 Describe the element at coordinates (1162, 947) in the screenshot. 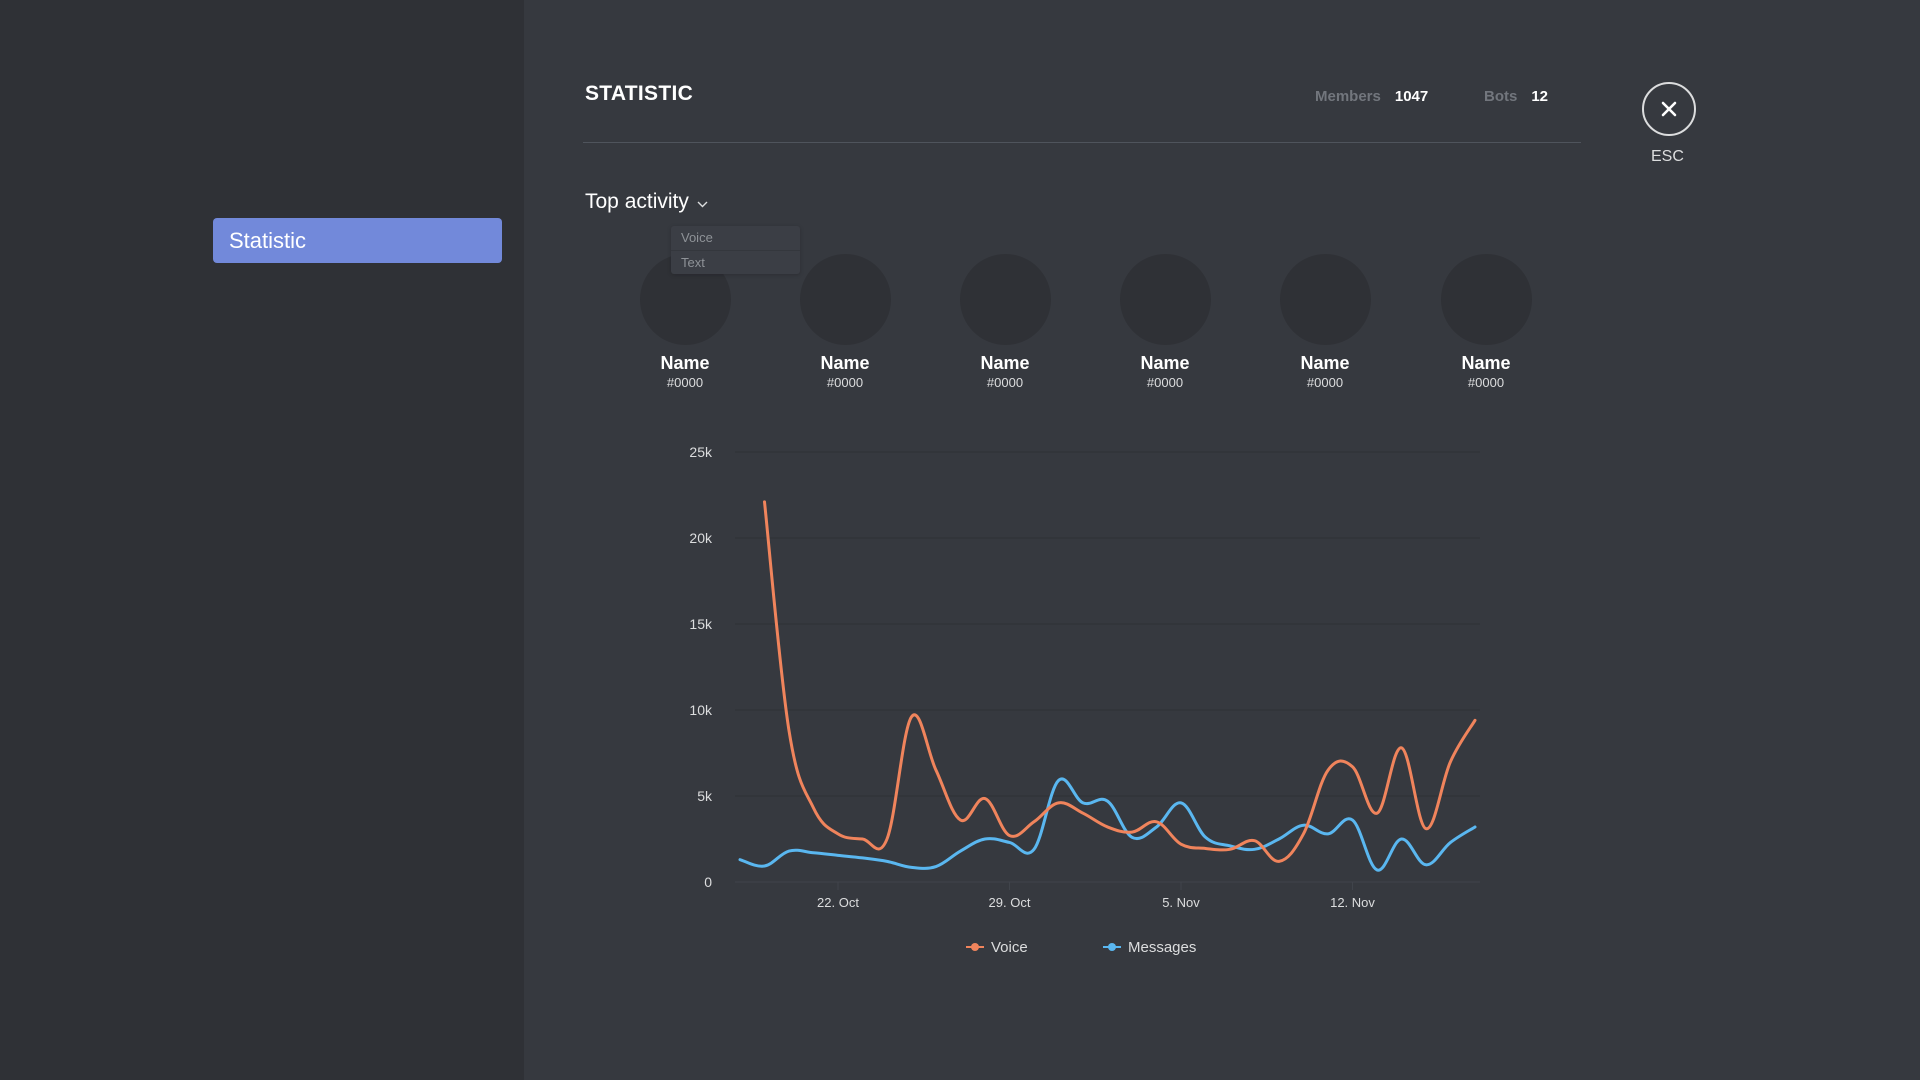

I see `legend-messages-label: Messages` at that location.